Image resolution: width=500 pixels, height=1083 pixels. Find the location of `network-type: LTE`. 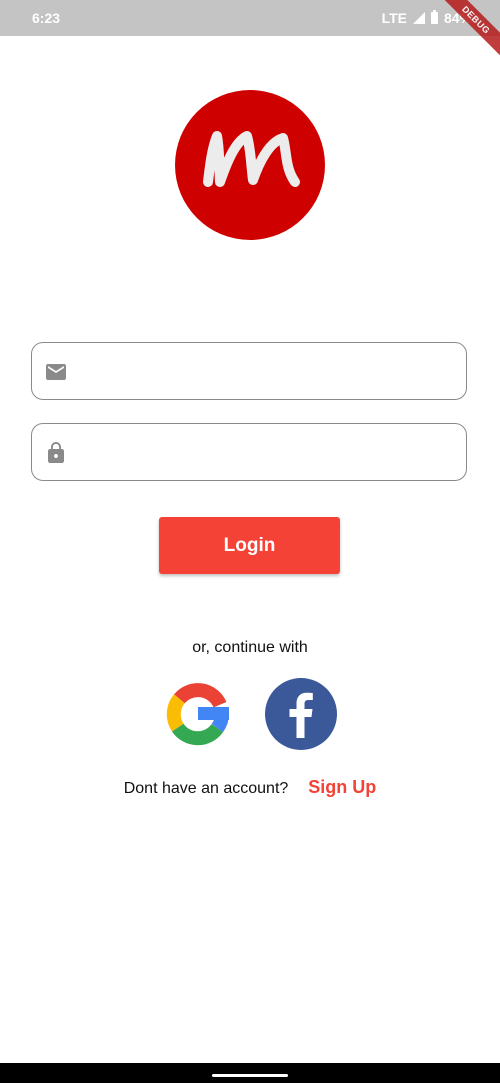

network-type: LTE is located at coordinates (394, 18).